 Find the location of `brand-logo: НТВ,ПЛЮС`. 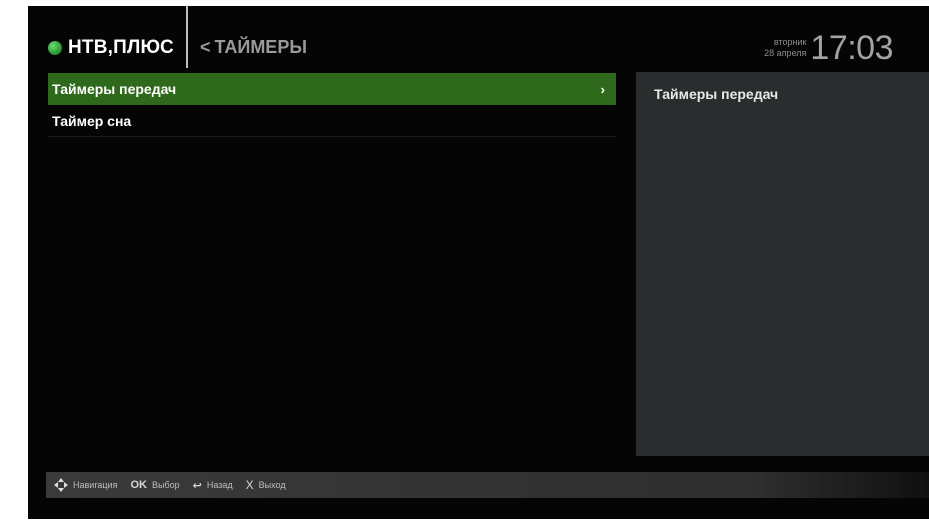

brand-logo: НТВ,ПЛЮС is located at coordinates (111, 48).